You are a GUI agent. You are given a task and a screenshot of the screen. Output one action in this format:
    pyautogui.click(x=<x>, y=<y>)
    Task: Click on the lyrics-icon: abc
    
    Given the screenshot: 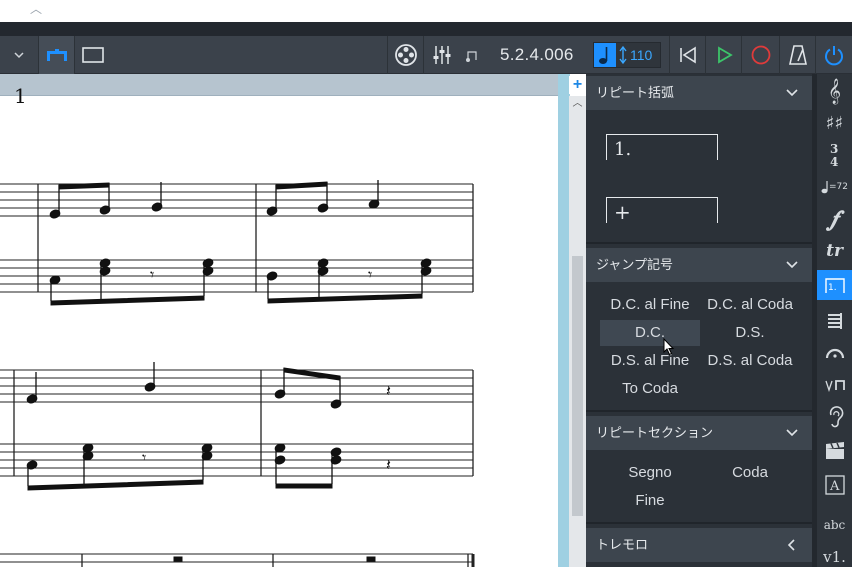 What is the action you would take?
    pyautogui.click(x=834, y=525)
    